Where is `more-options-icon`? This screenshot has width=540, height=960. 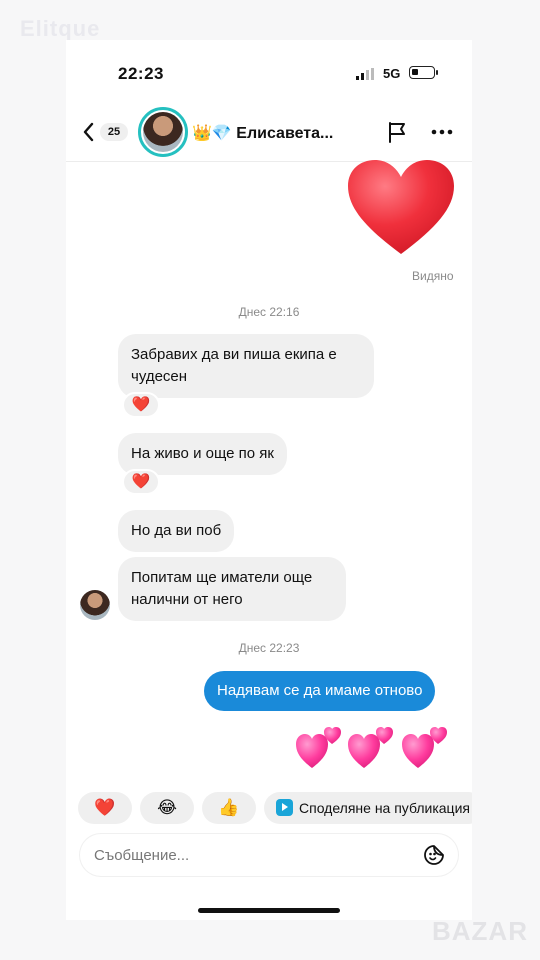
more-options-icon is located at coordinates (442, 132).